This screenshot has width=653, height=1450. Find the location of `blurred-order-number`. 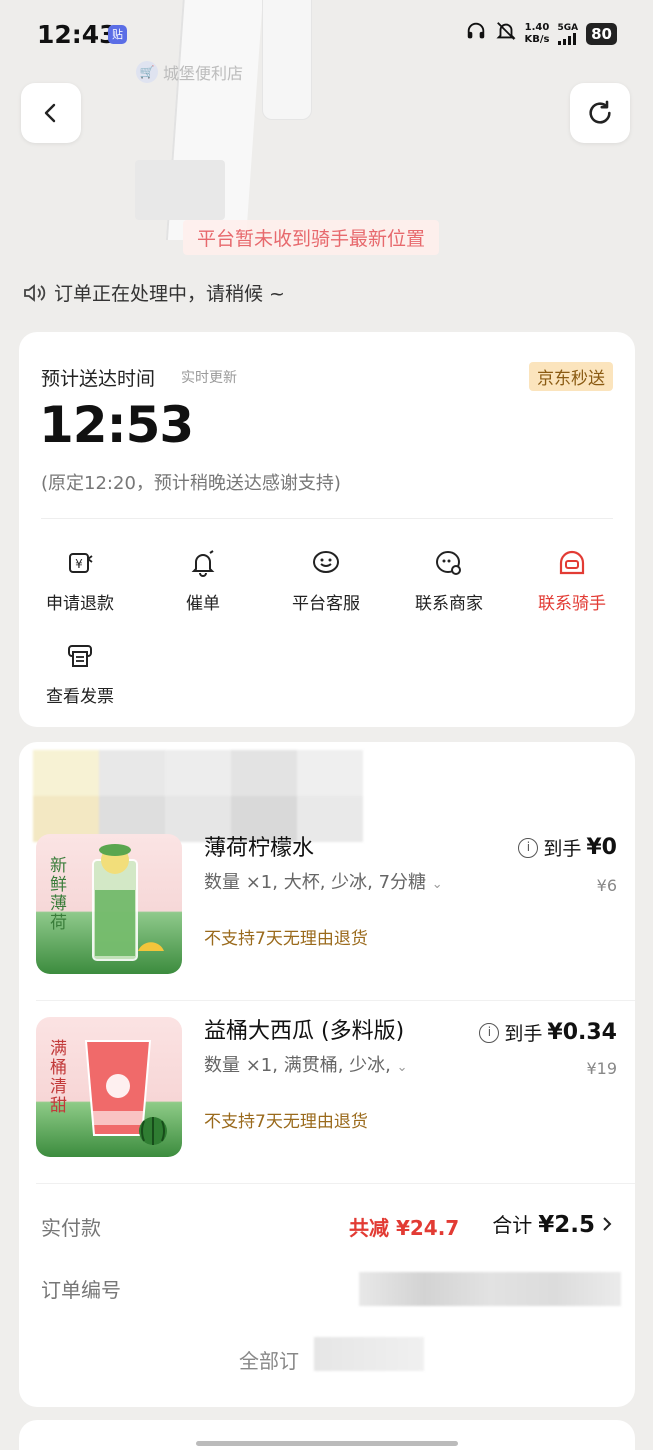

blurred-order-number is located at coordinates (490, 1289).